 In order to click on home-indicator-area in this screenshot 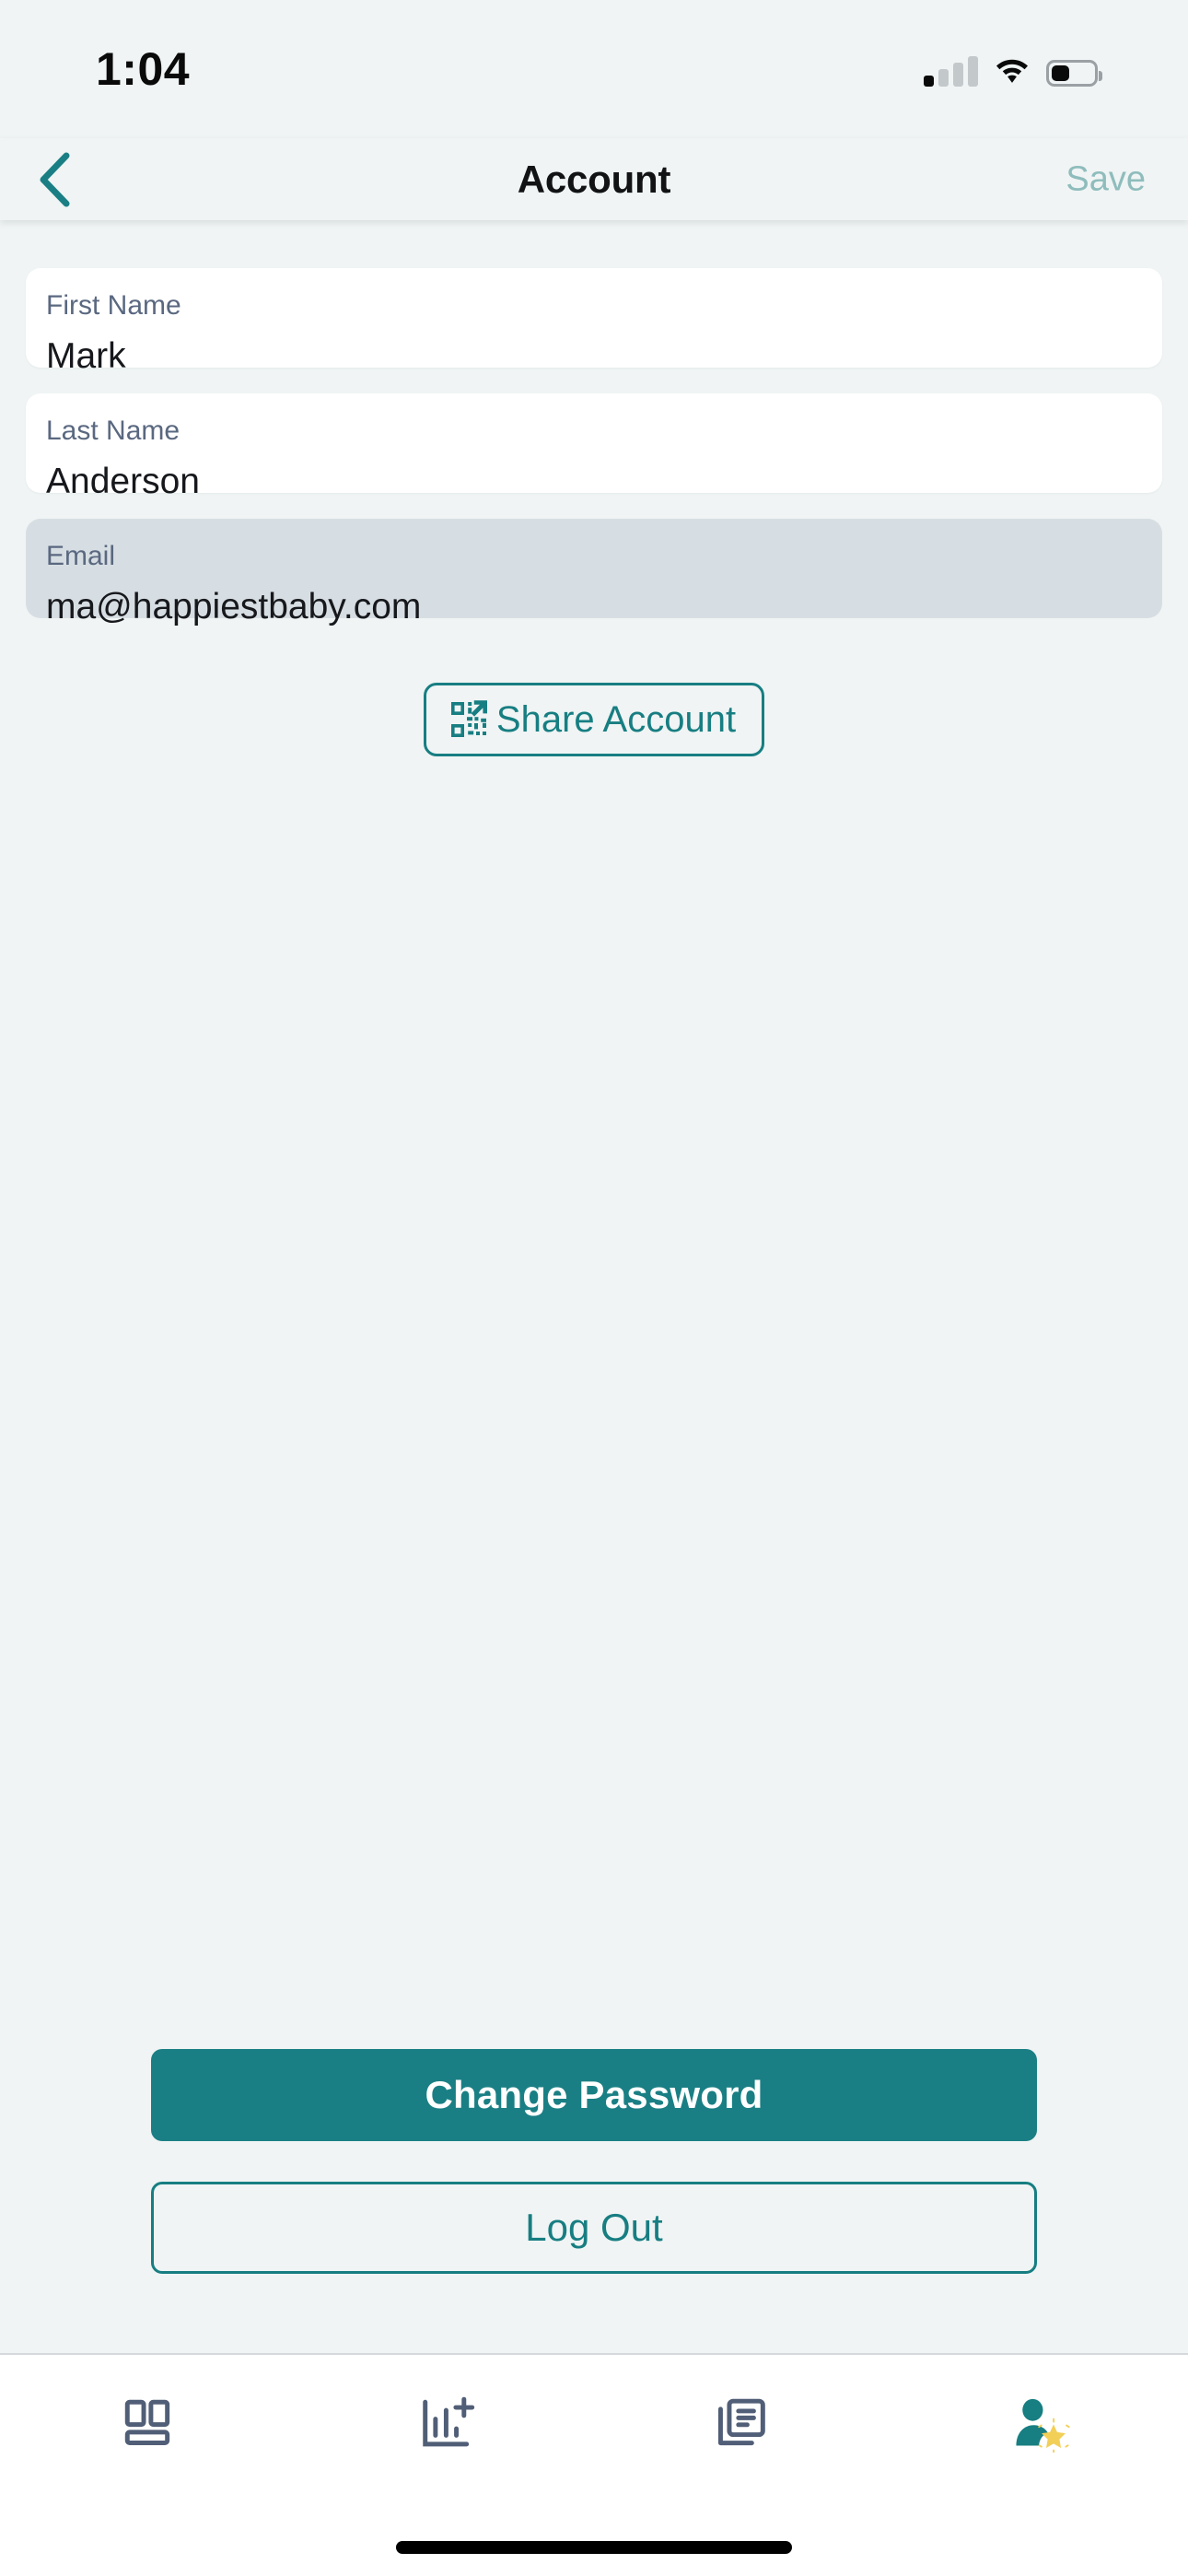, I will do `click(594, 2547)`.